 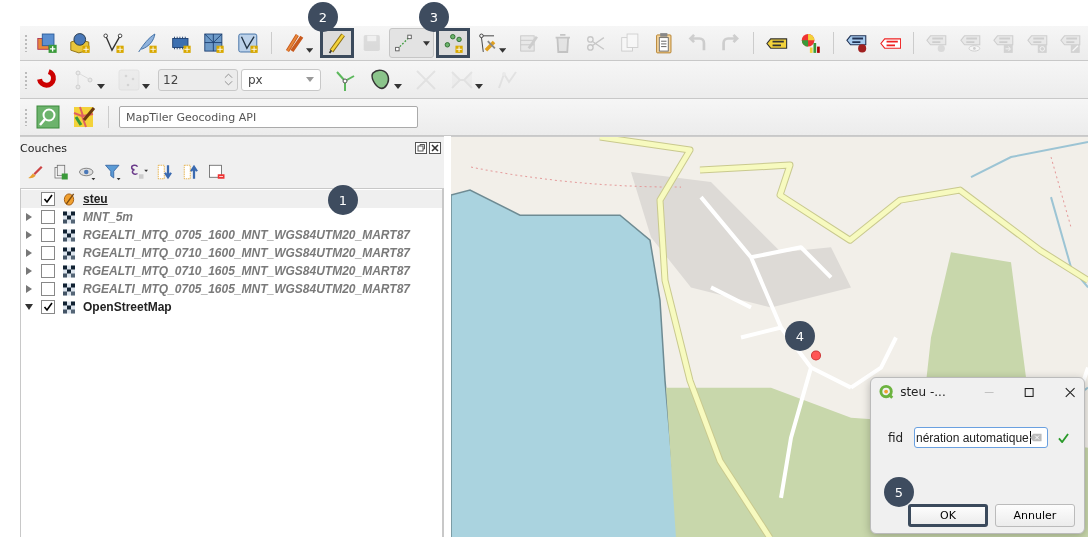 I want to click on add-point-button, so click(x=453, y=43).